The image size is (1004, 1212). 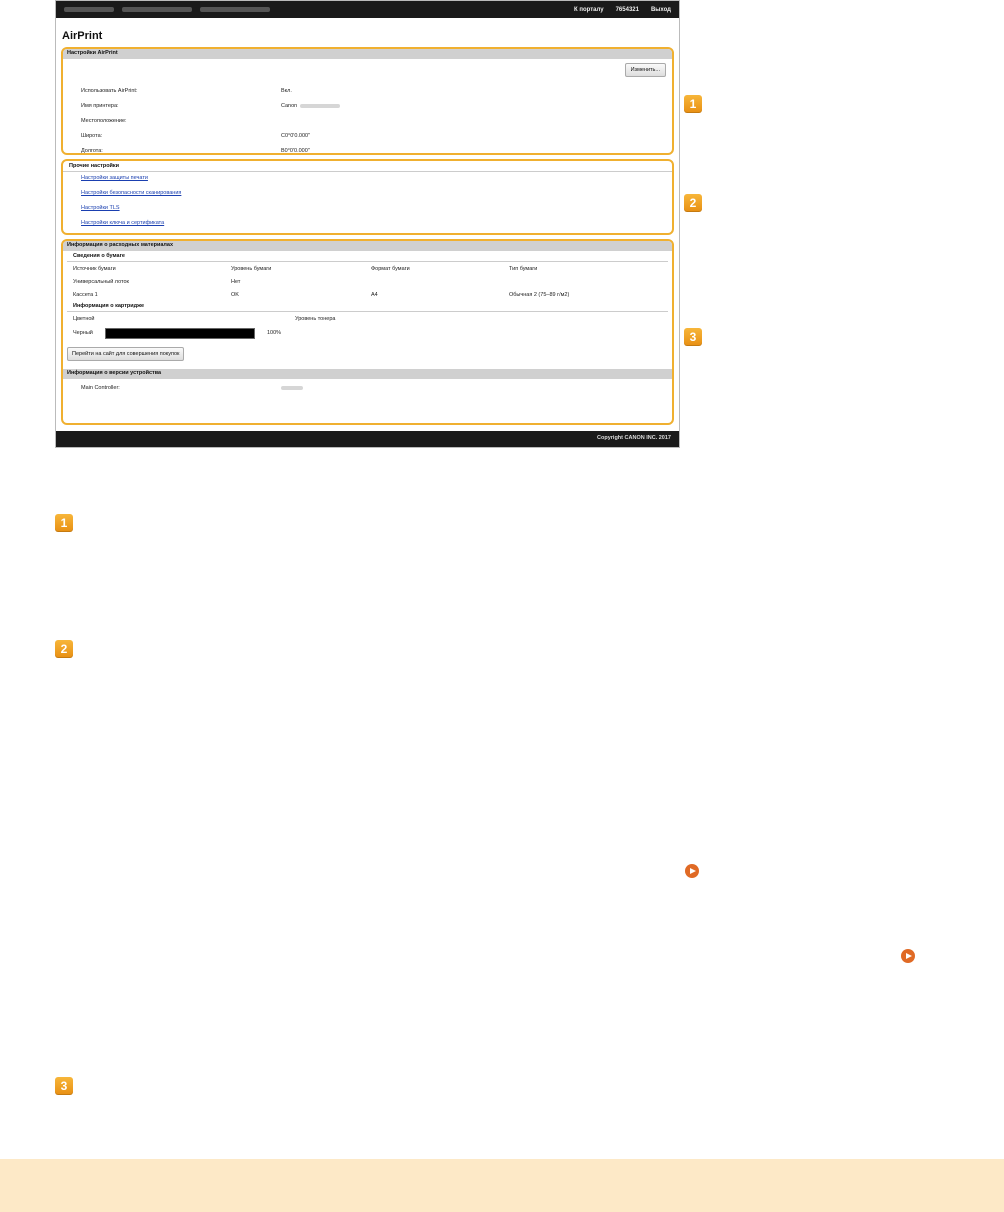 I want to click on link-print-protection: Настройки защиты печати, so click(x=367, y=179).